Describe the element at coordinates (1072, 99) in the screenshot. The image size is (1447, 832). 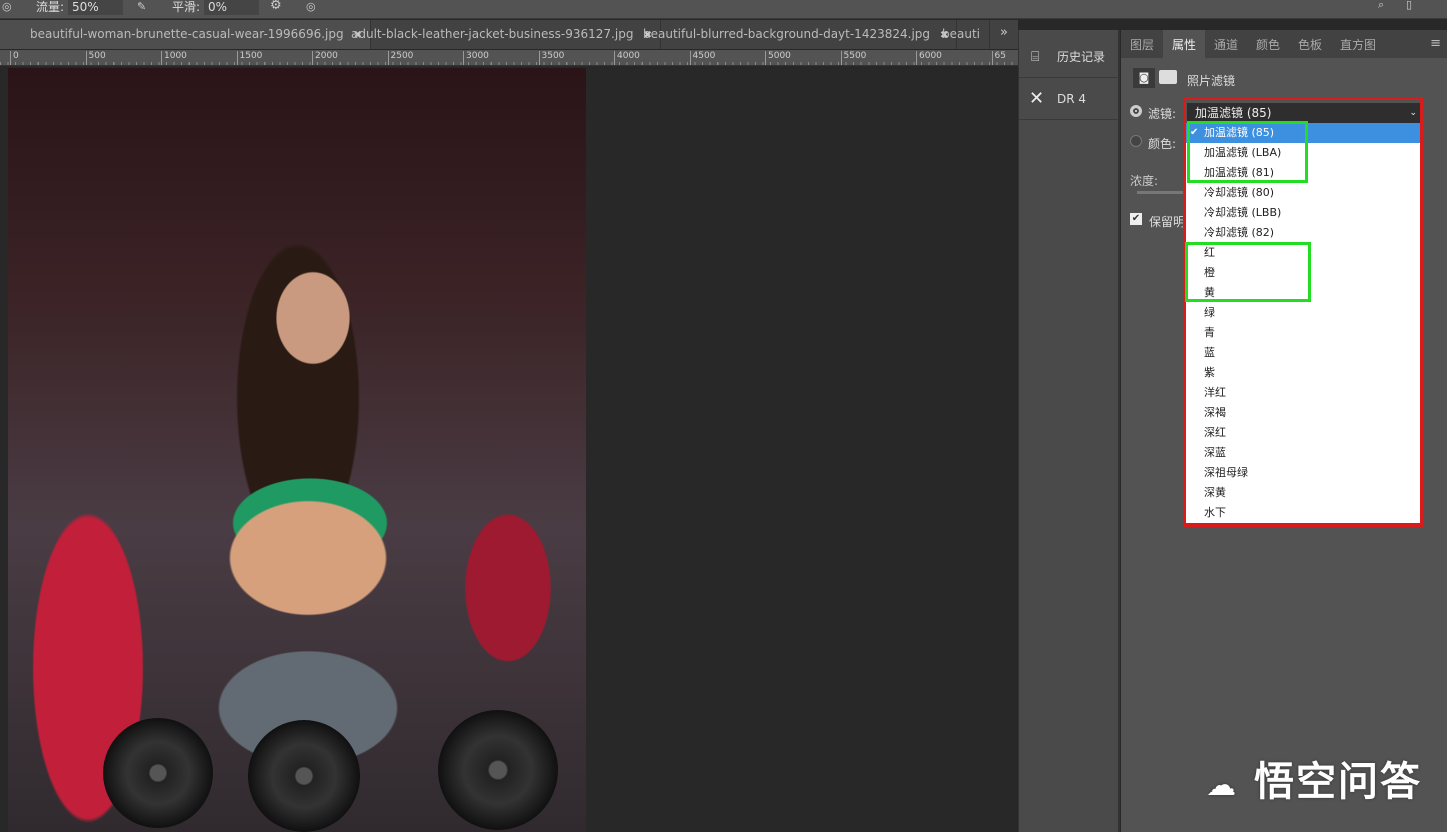
I see `action-label: DR 4` at that location.